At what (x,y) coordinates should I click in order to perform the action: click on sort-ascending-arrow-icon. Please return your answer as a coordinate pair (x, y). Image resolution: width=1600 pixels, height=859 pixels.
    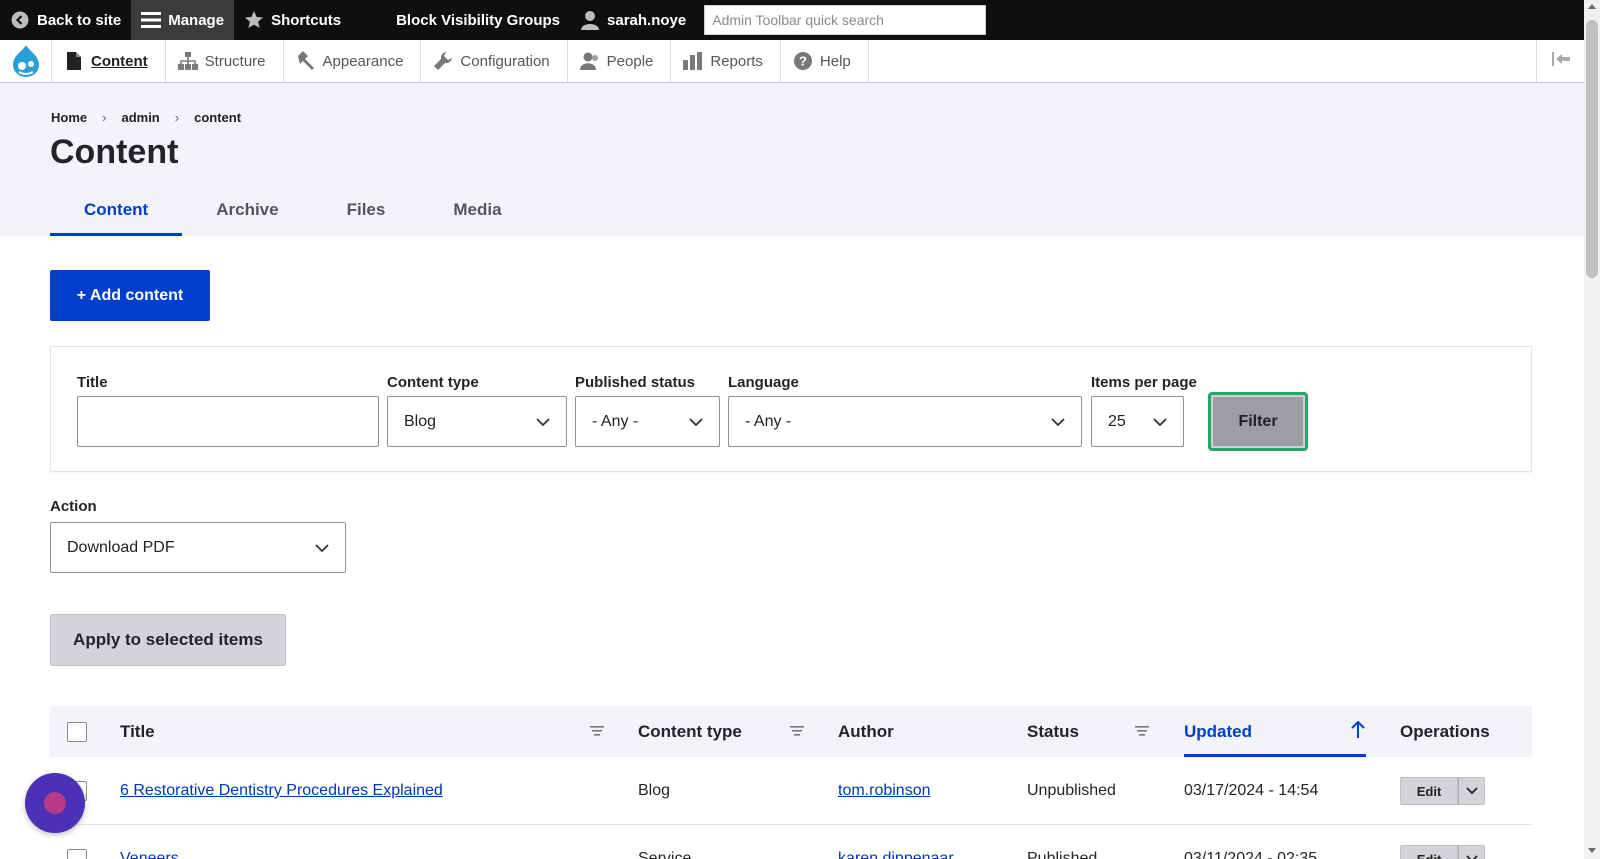
    Looking at the image, I should click on (1358, 730).